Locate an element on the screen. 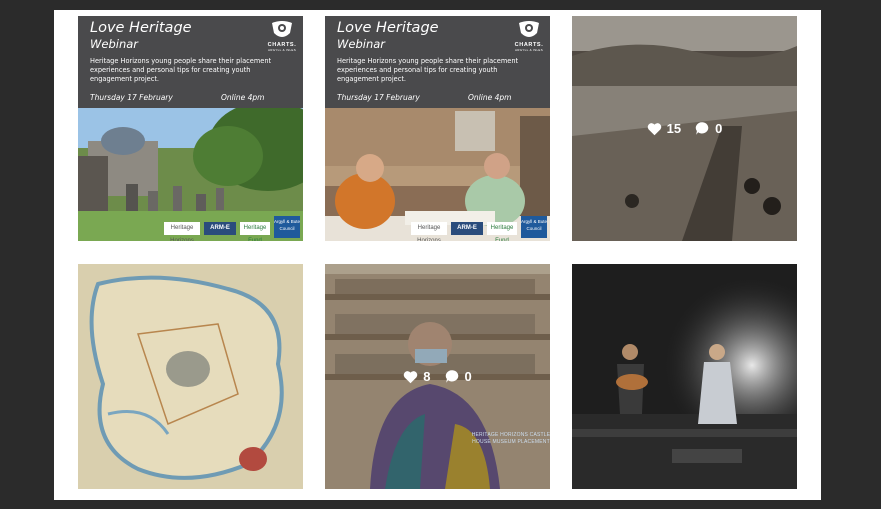  post-stats-overlay: 15 0 is located at coordinates (684, 128).